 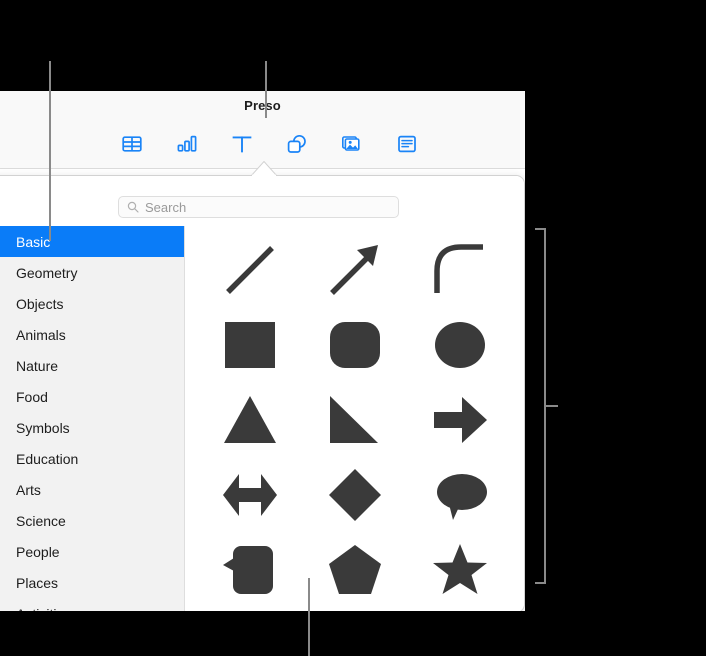 What do you see at coordinates (354, 269) in the screenshot?
I see `shape-arrow` at bounding box center [354, 269].